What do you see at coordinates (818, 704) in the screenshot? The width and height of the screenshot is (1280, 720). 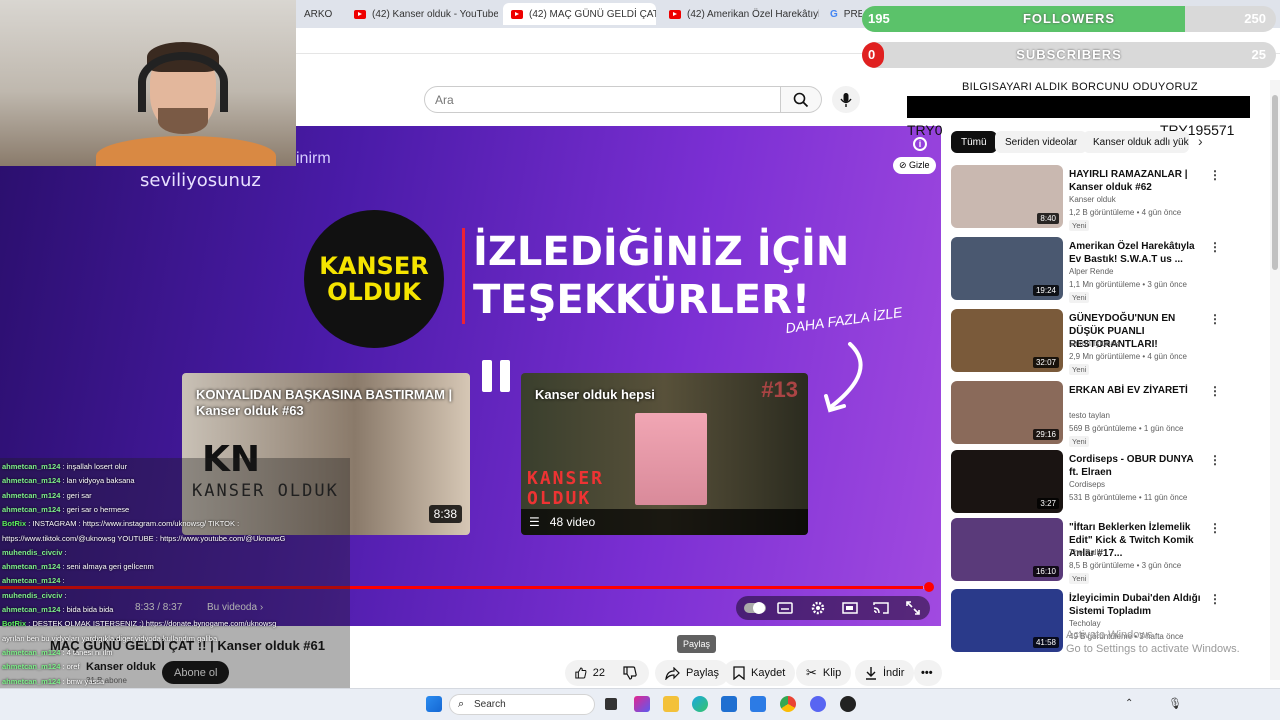 I see `discord-icon` at bounding box center [818, 704].